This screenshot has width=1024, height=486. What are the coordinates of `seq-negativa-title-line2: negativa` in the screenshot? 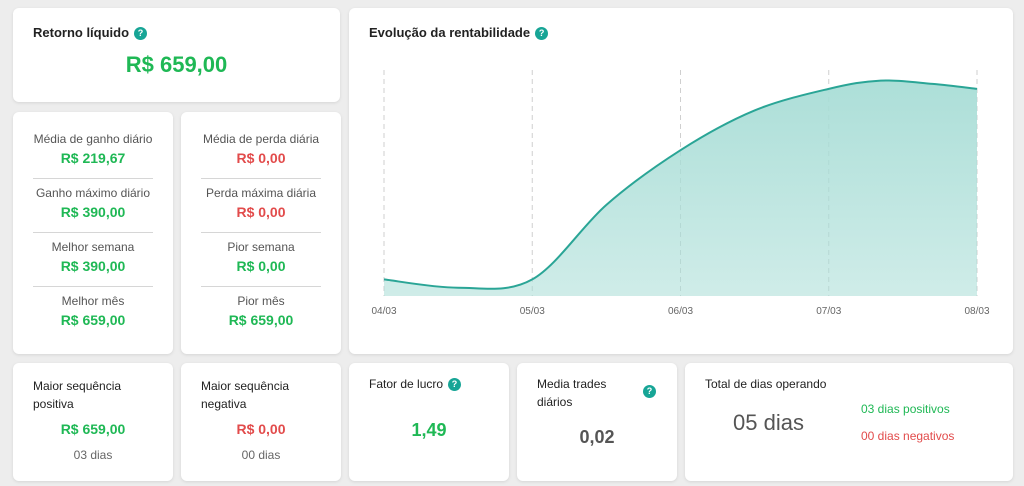 It's located at (224, 404).